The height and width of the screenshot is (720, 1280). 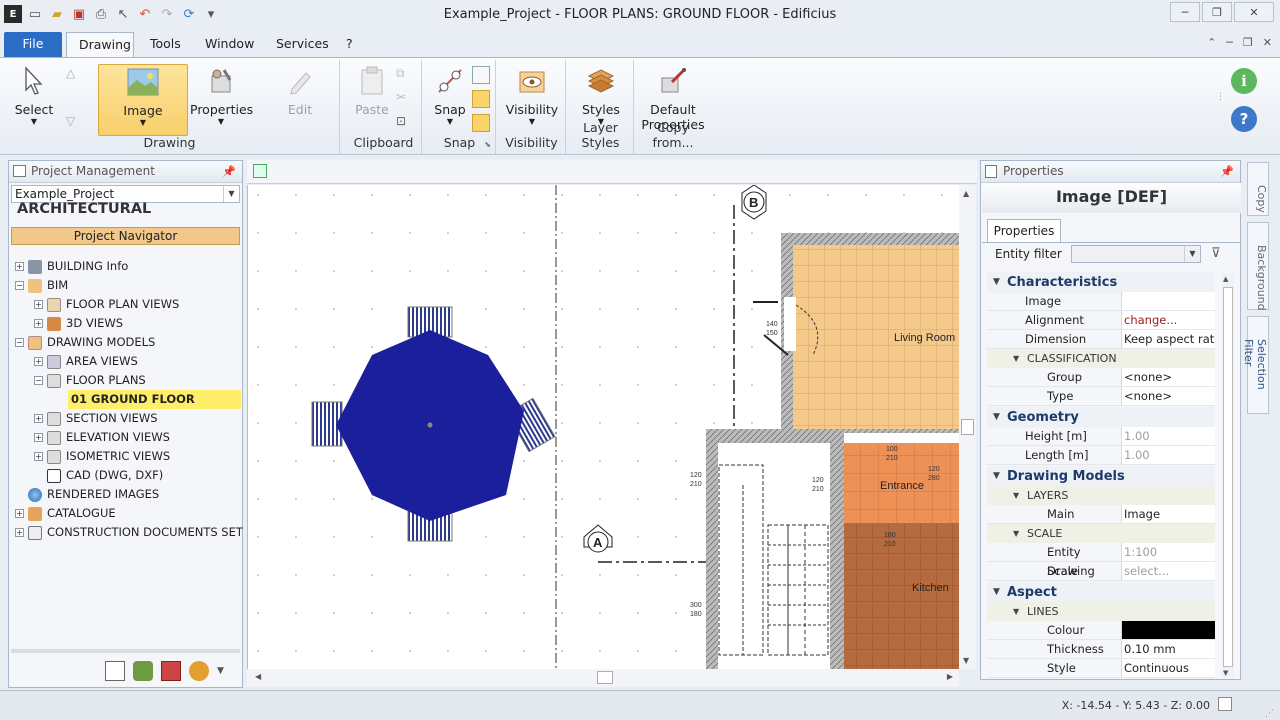 I want to click on tree-item-area-views: + AREA VIEWS, so click(x=86, y=361).